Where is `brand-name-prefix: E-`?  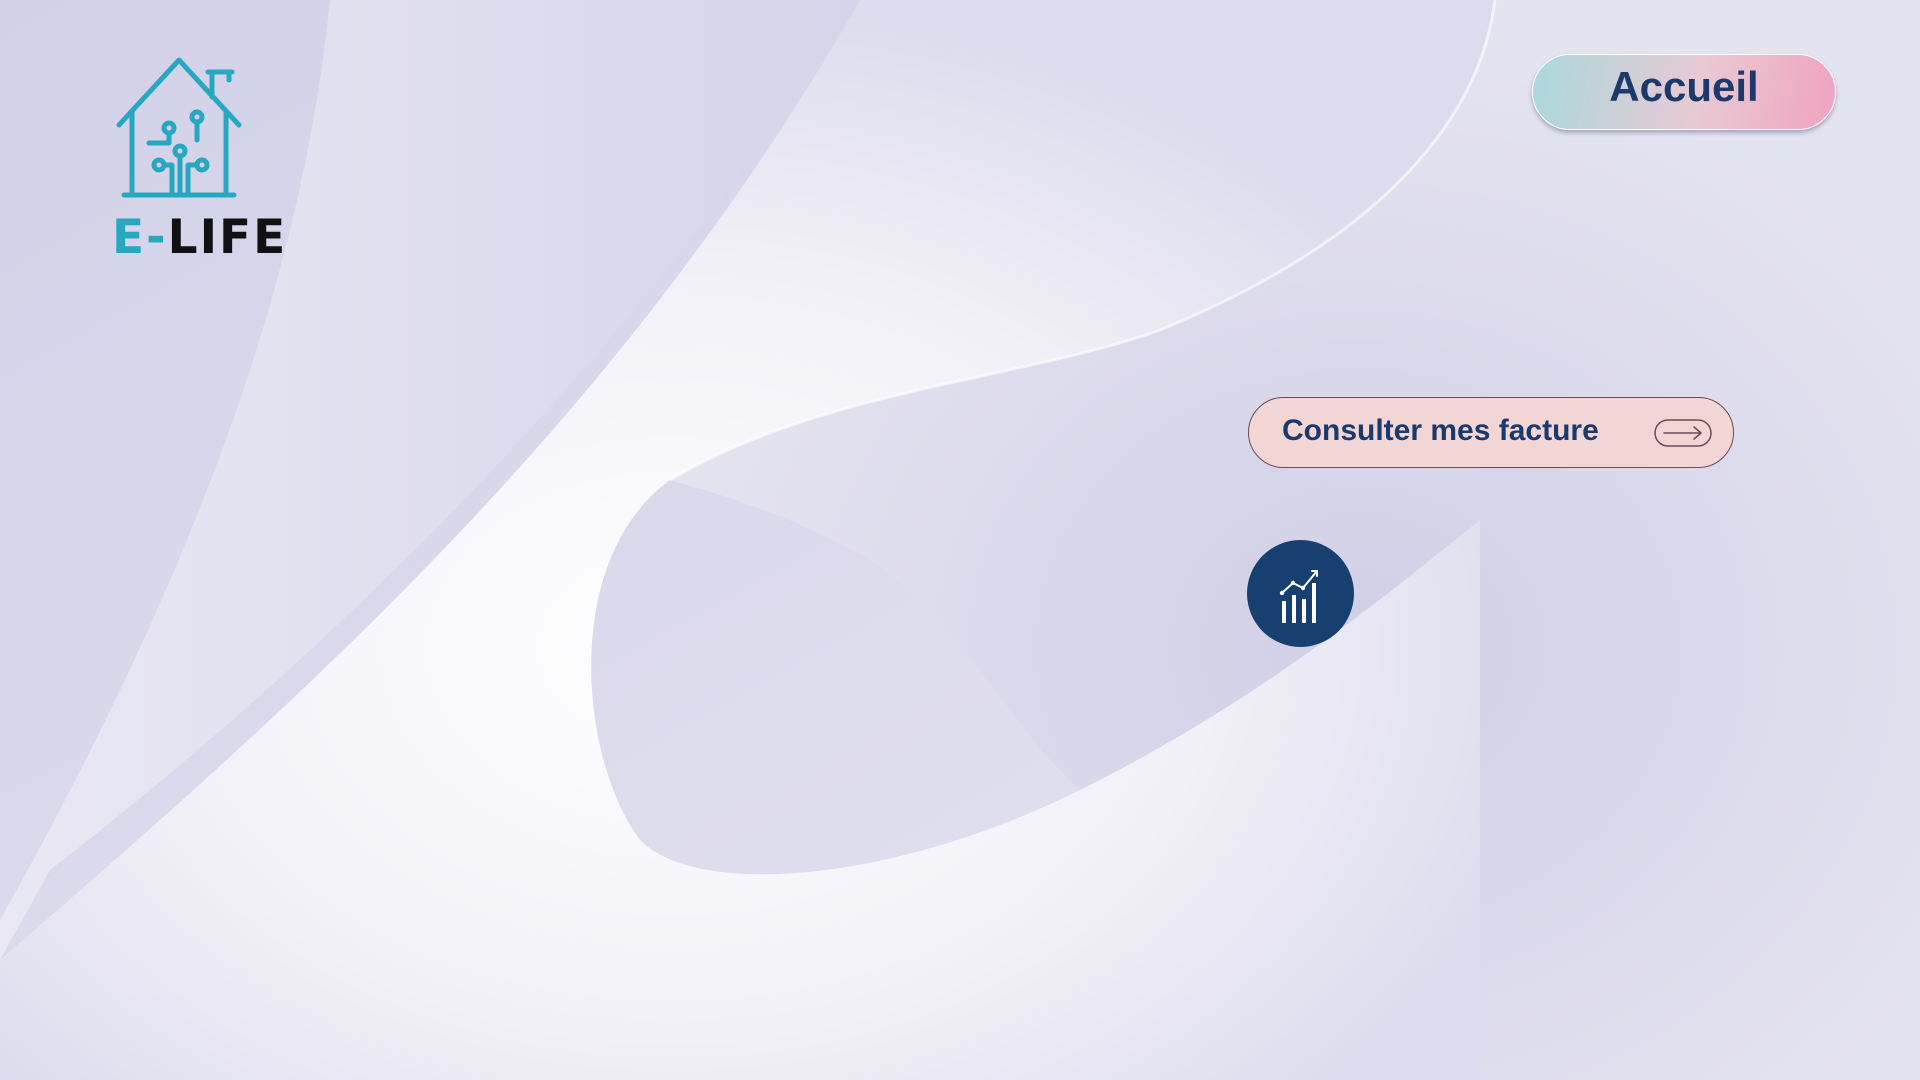 brand-name-prefix: E- is located at coordinates (140, 237).